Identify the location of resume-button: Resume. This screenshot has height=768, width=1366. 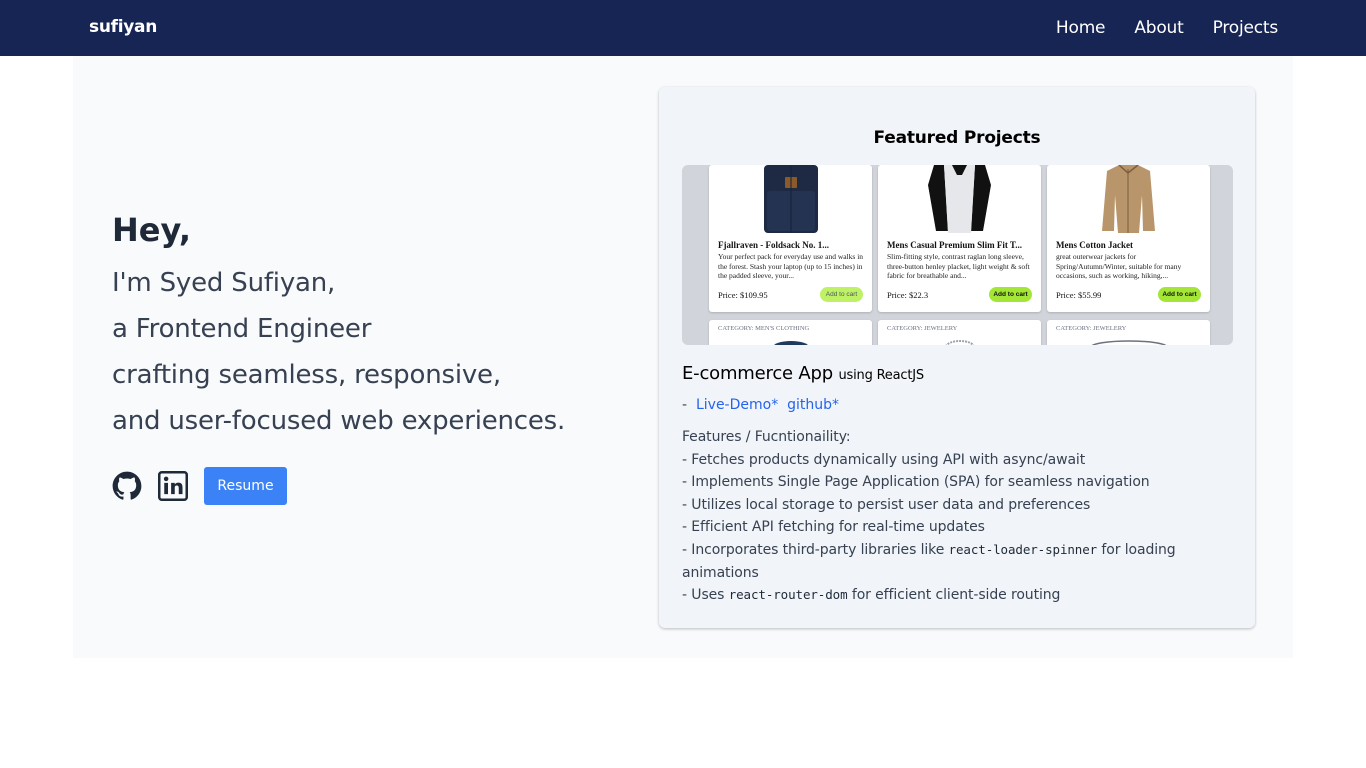
(245, 486).